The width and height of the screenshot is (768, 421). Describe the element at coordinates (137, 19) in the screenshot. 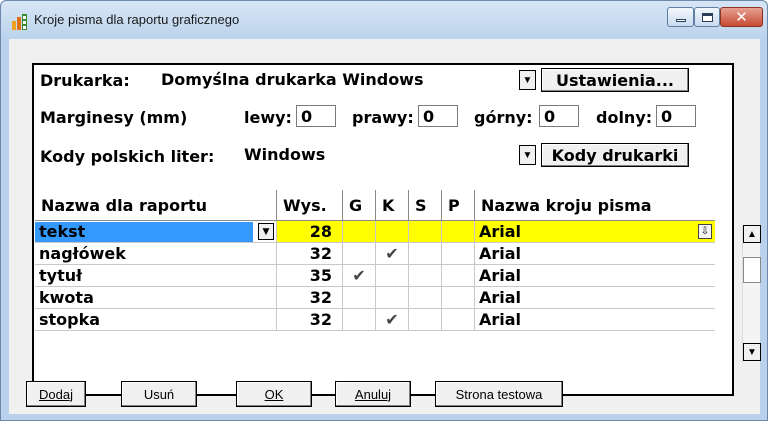

I see `window-title: Kroje pisma dla raportu graficznego` at that location.